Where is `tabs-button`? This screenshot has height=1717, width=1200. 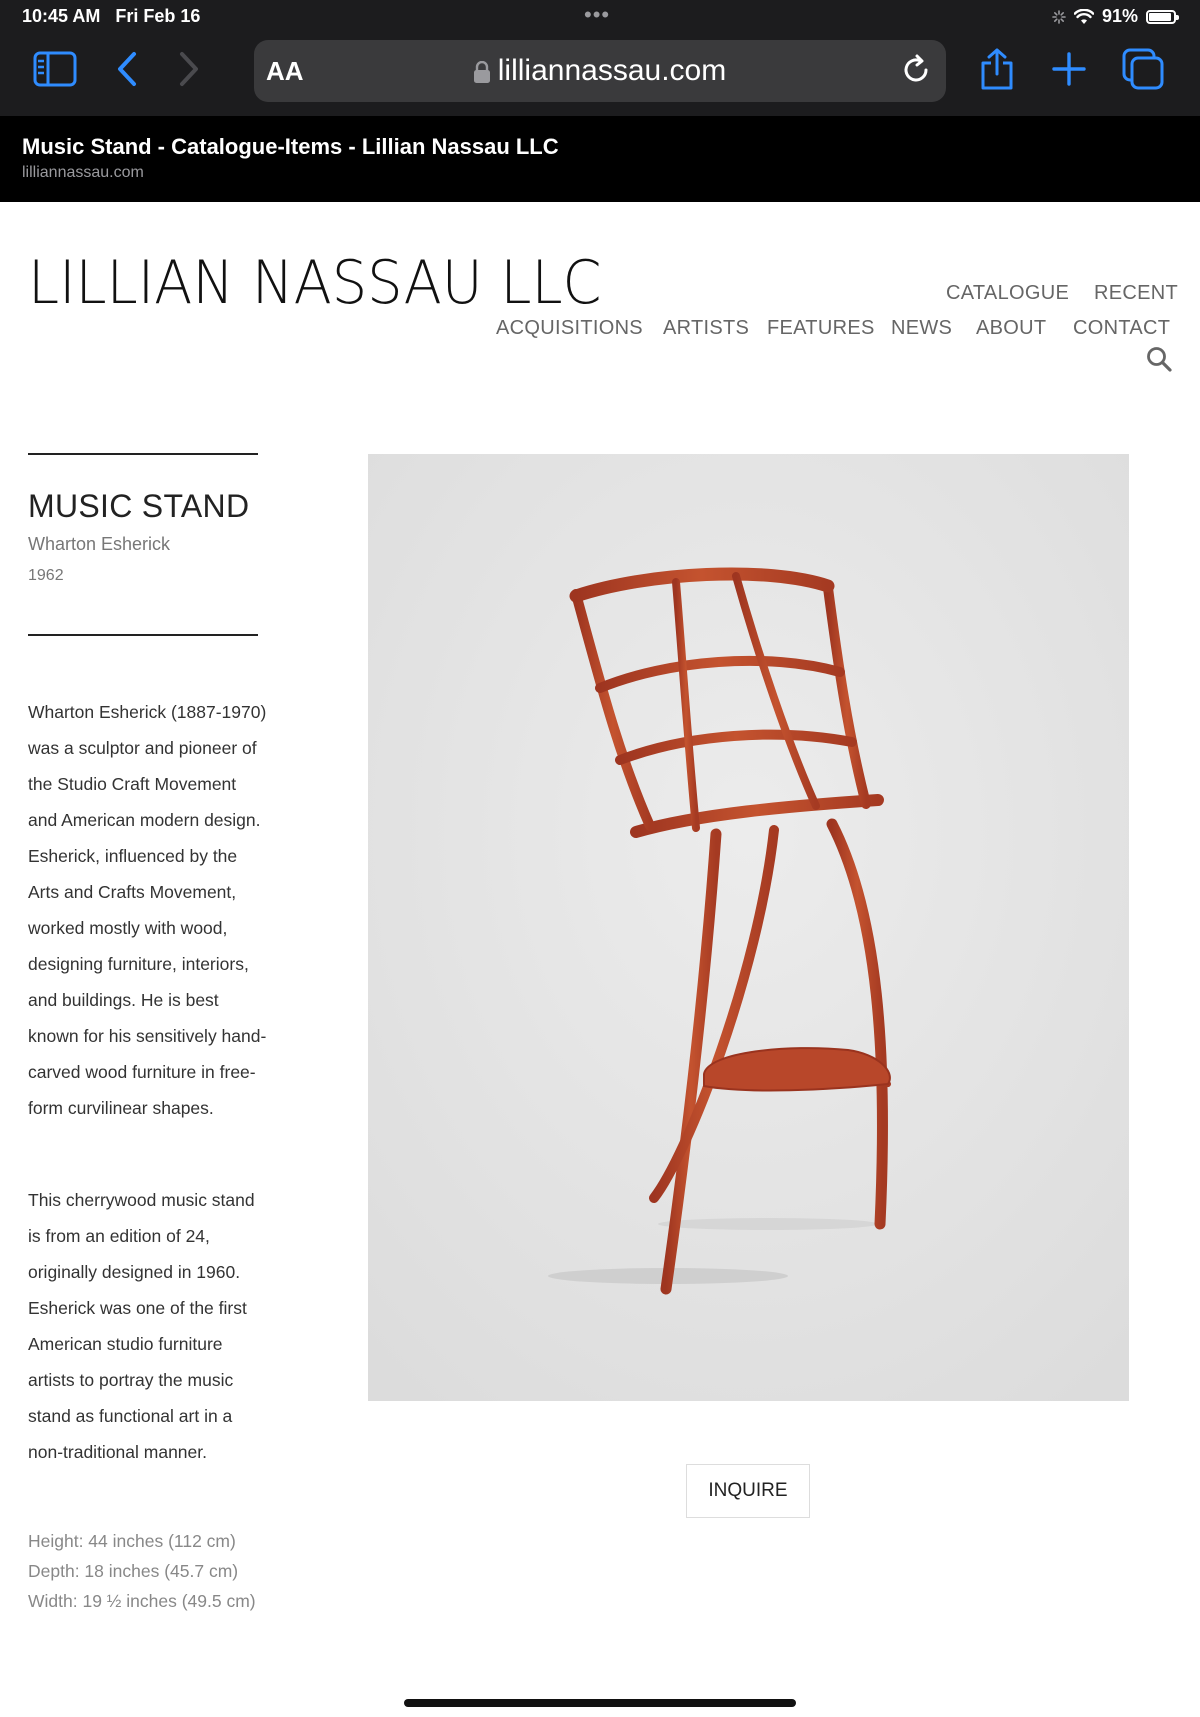
tabs-button is located at coordinates (1143, 69).